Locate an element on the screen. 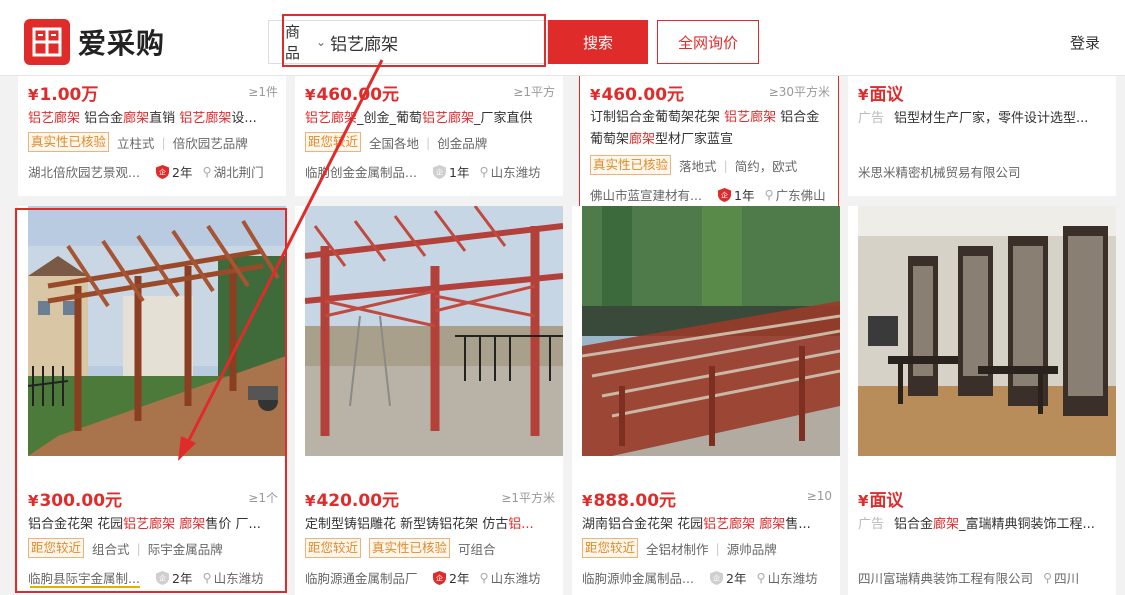 The width and height of the screenshot is (1125, 595). tag-text: 立柱式 is located at coordinates (136, 143).